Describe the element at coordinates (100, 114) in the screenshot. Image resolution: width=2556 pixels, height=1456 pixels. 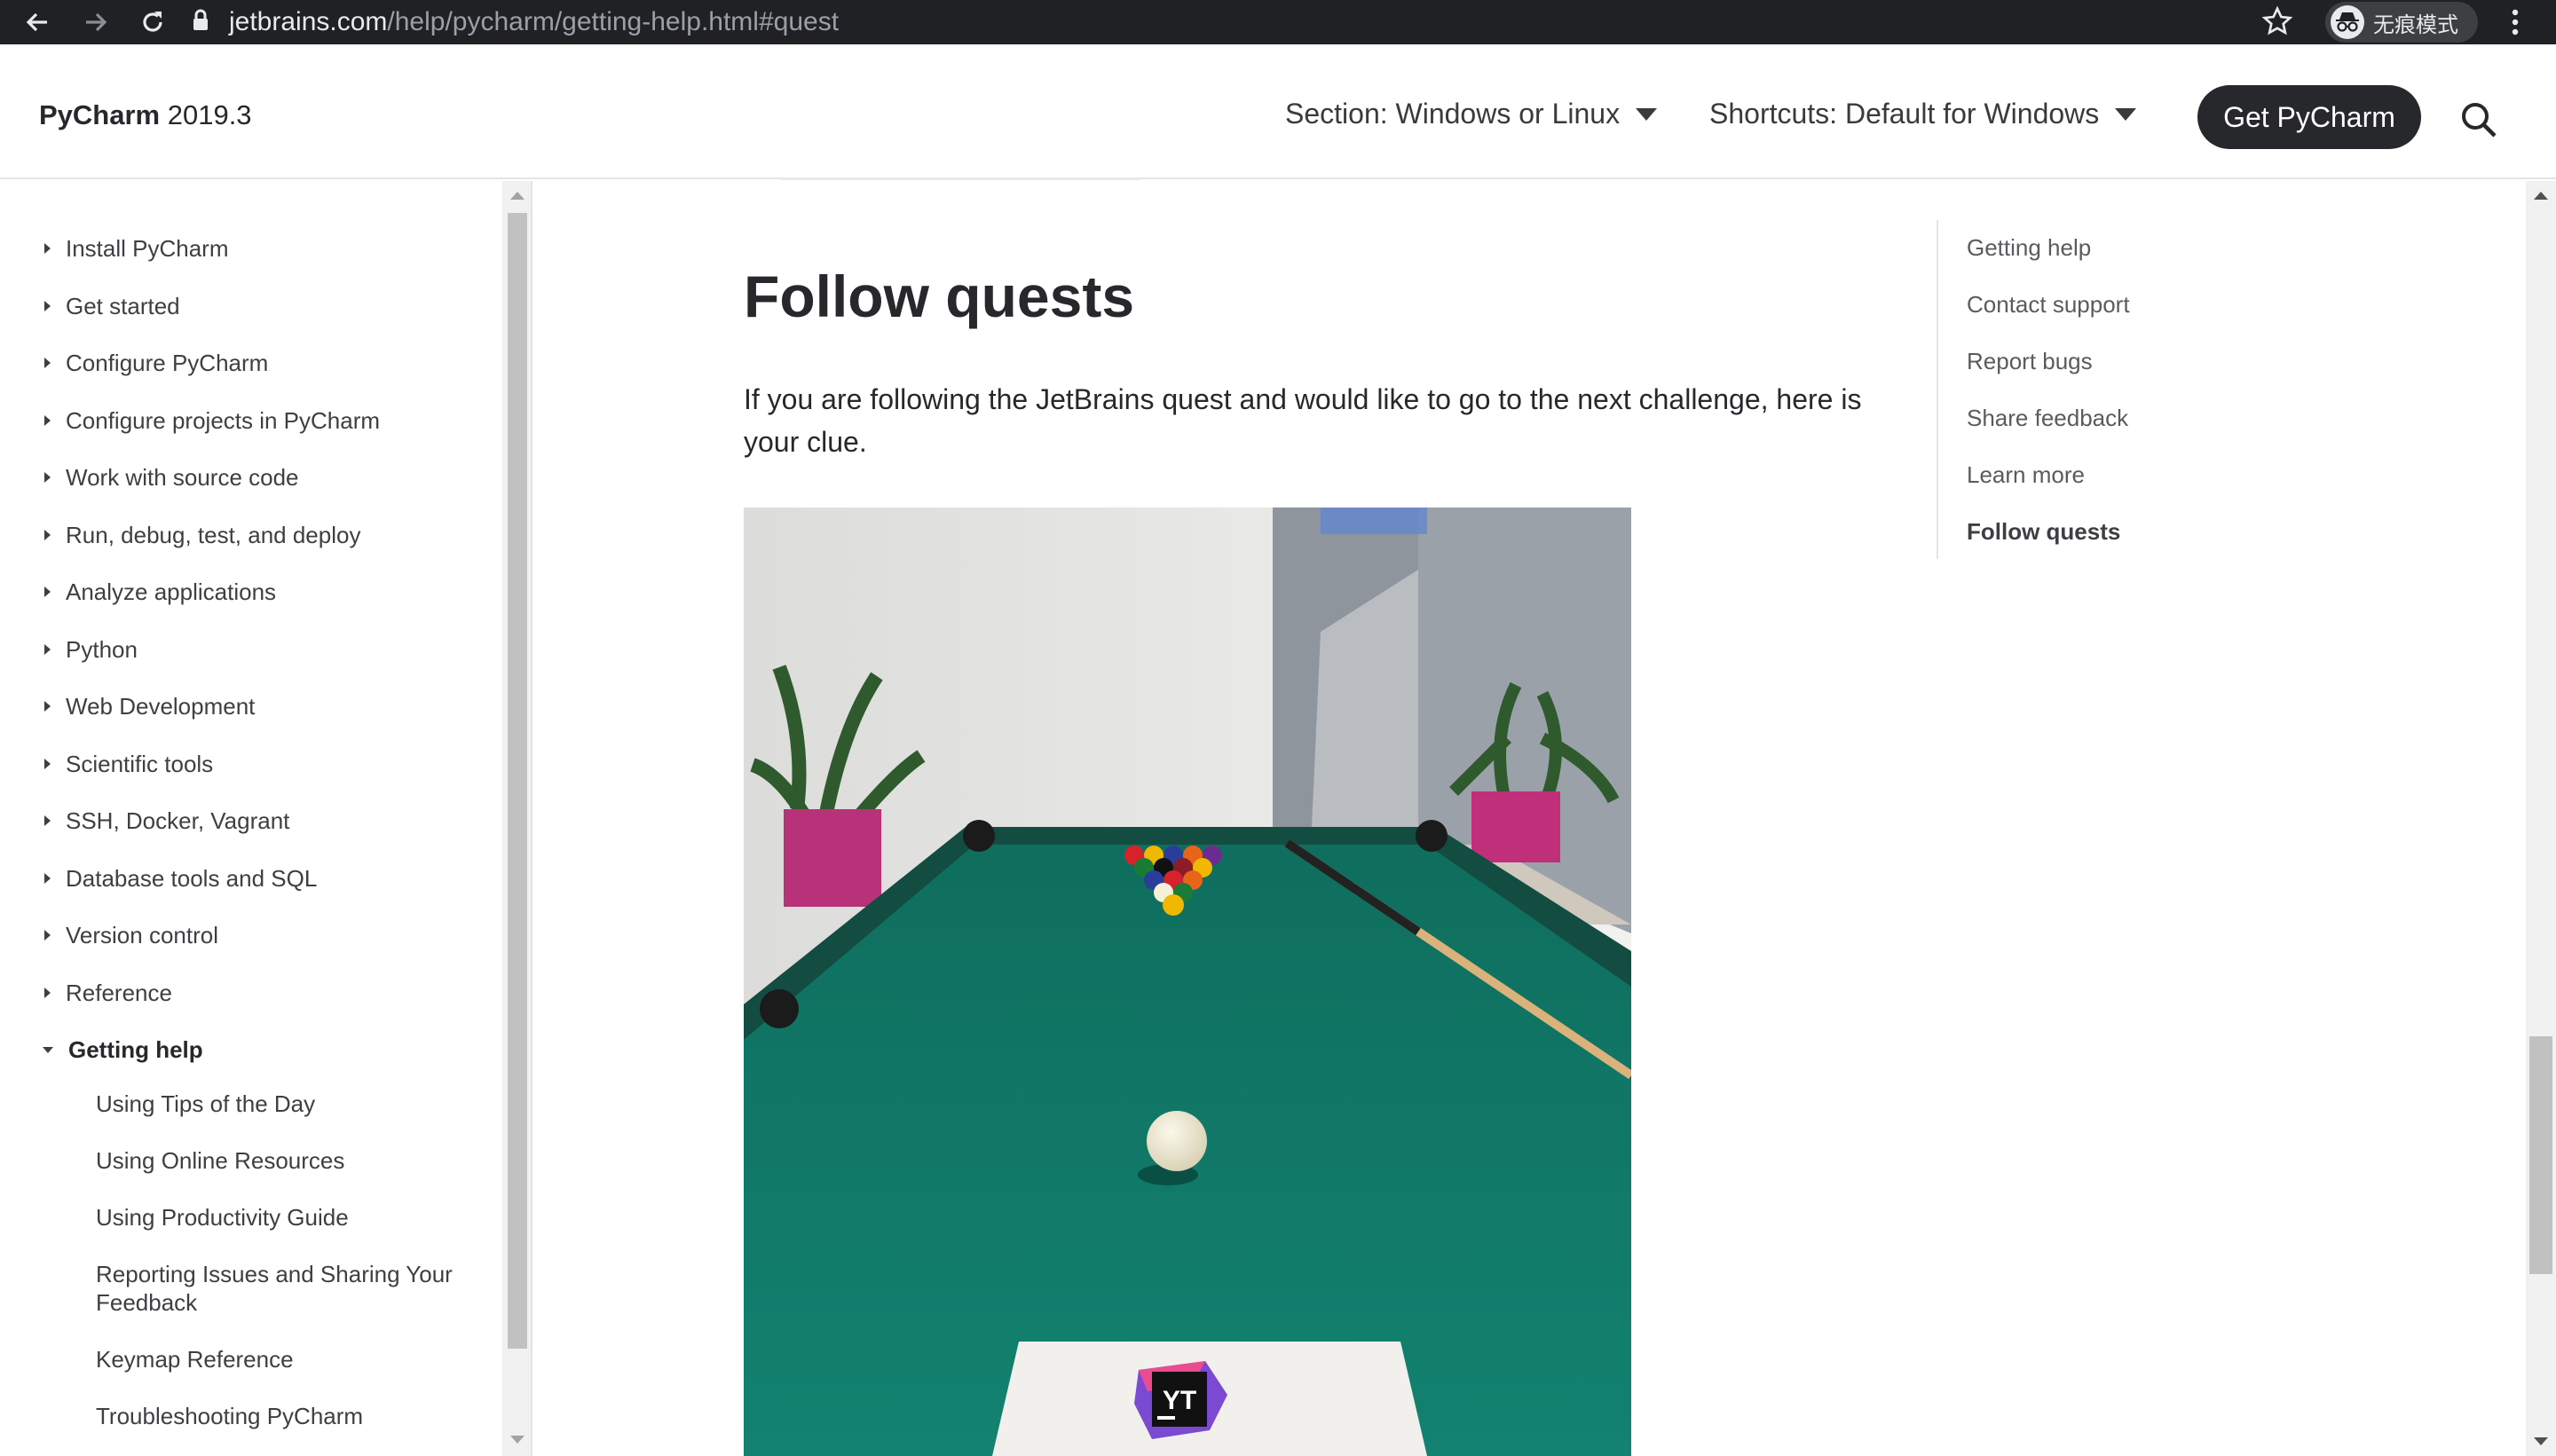
I see `product-name: PyCharm` at that location.